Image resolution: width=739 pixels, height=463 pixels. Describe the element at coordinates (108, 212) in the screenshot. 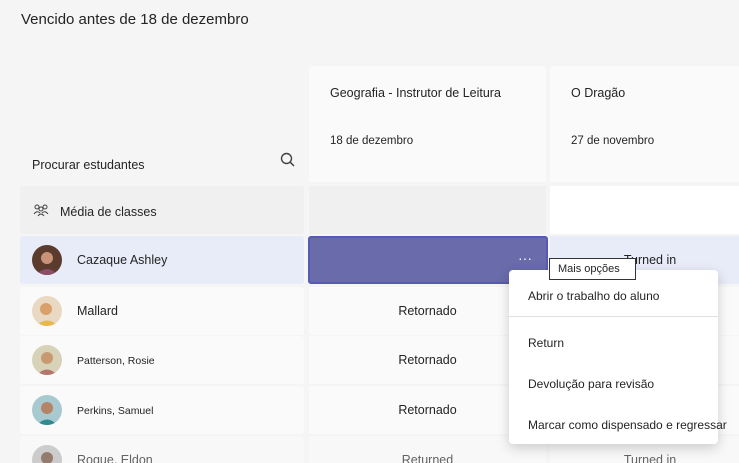

I see `class-average-label: Média de classes` at that location.